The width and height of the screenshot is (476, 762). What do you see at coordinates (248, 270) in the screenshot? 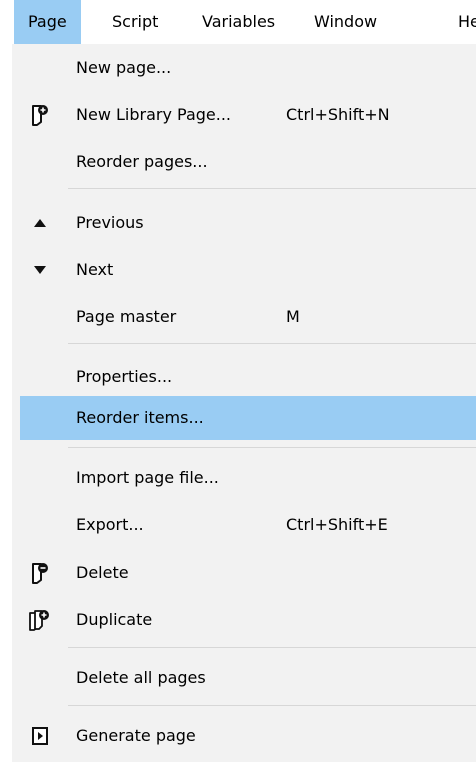
I see `menu-item-next: Next` at bounding box center [248, 270].